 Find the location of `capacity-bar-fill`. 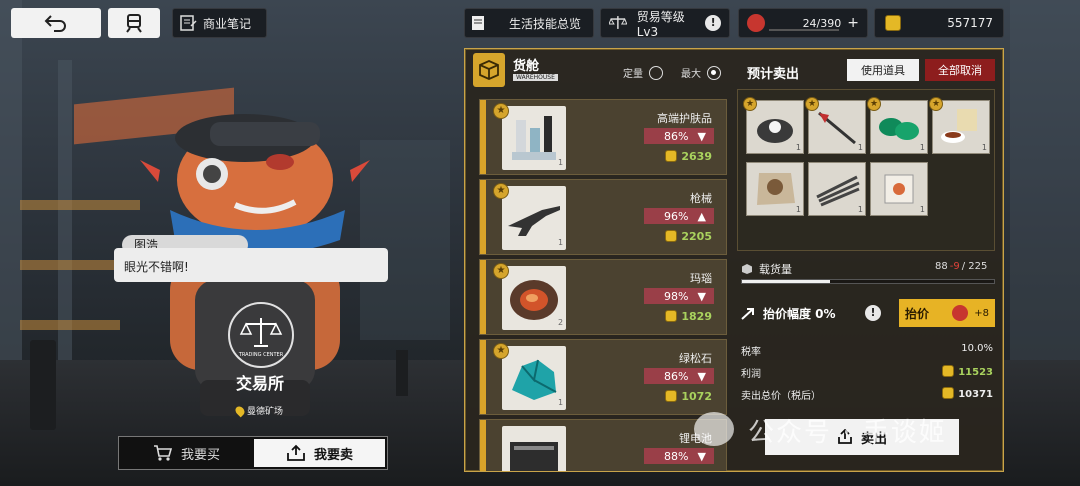

capacity-bar-fill is located at coordinates (786, 281).